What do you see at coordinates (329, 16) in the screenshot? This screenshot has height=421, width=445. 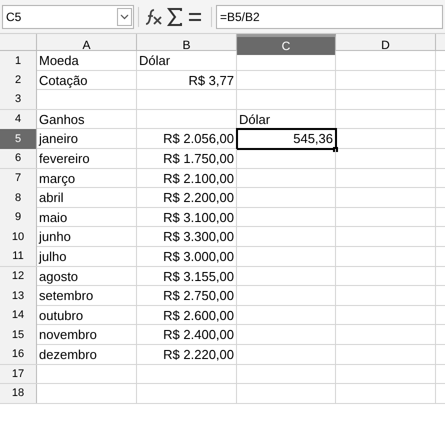 I see `formula-input: =B5/B2` at bounding box center [329, 16].